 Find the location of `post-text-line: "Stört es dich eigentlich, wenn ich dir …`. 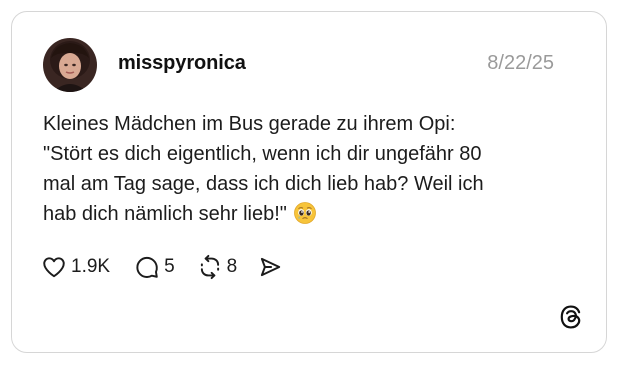

post-text-line: "Stört es dich eigentlich, wenn ich dir … is located at coordinates (262, 154).